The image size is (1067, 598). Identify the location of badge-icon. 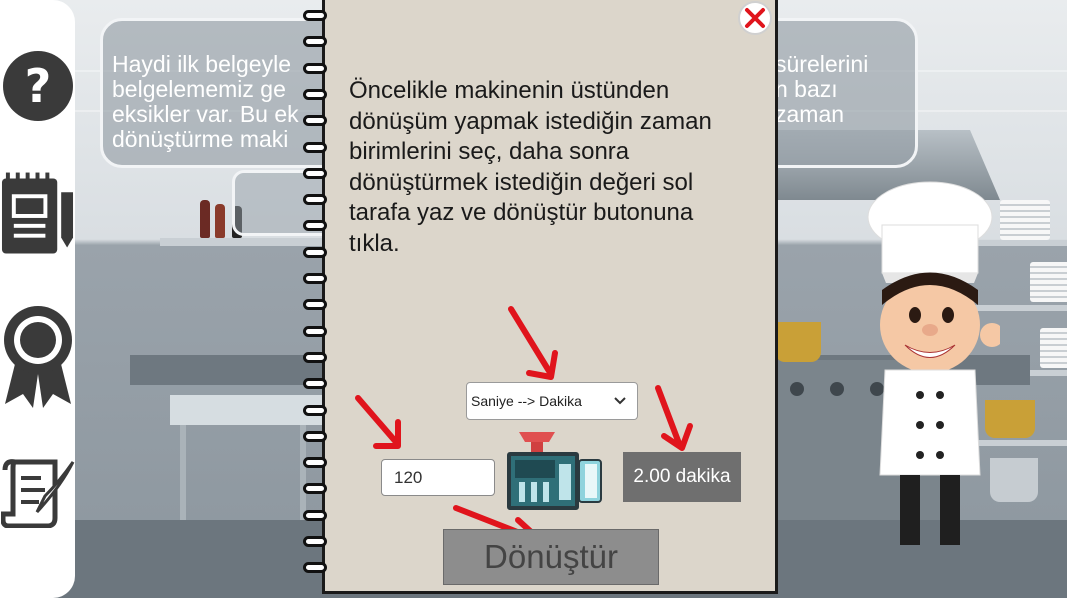
(37, 357).